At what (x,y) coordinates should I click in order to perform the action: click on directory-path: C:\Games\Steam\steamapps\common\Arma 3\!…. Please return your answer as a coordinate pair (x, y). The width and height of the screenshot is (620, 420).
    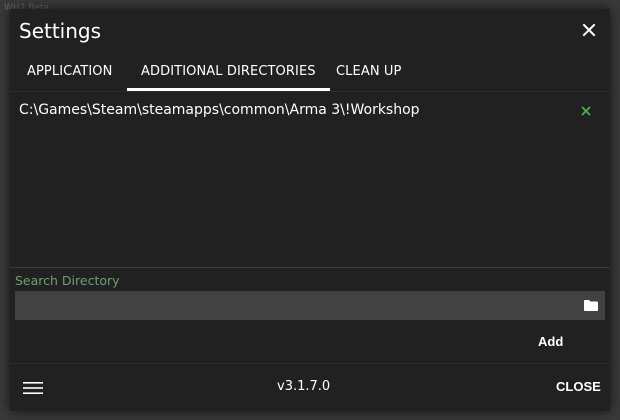
    Looking at the image, I should click on (219, 110).